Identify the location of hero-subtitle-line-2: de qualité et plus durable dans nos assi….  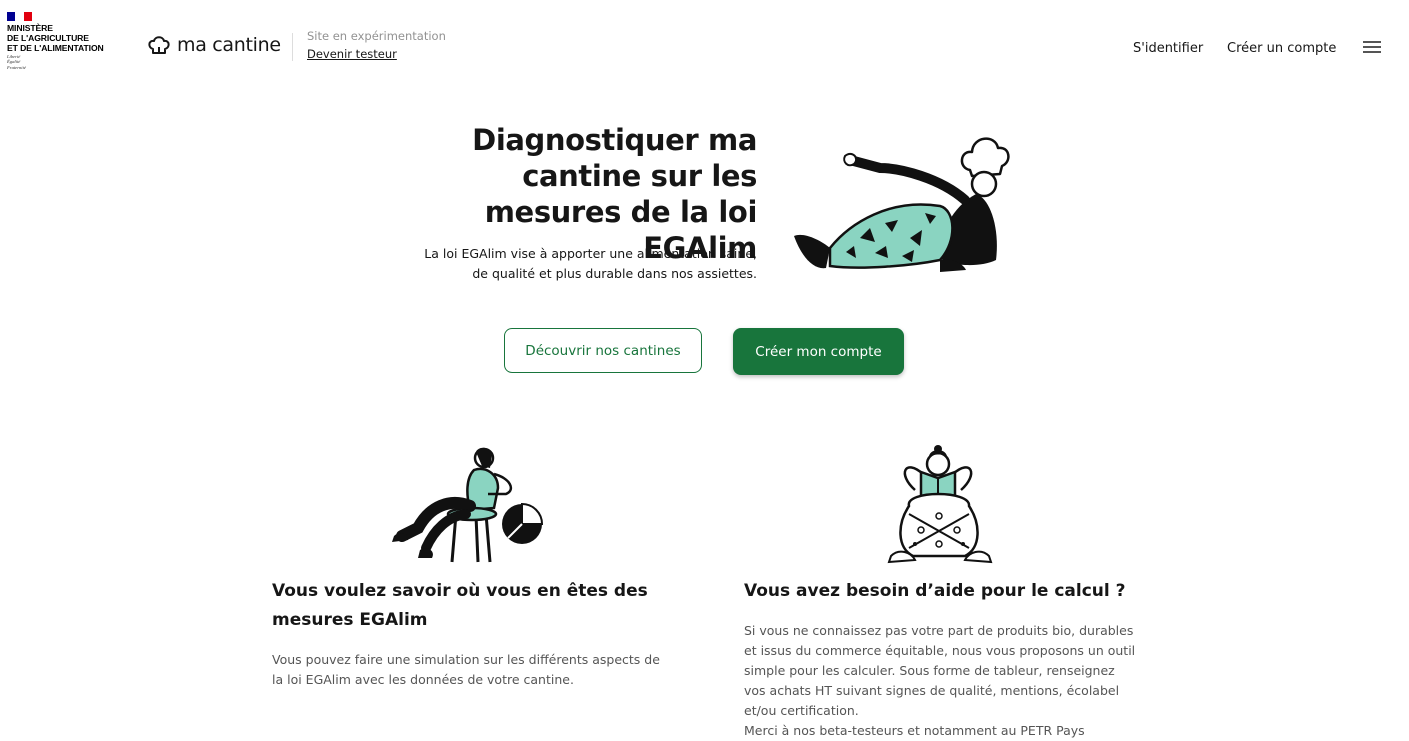
(614, 273).